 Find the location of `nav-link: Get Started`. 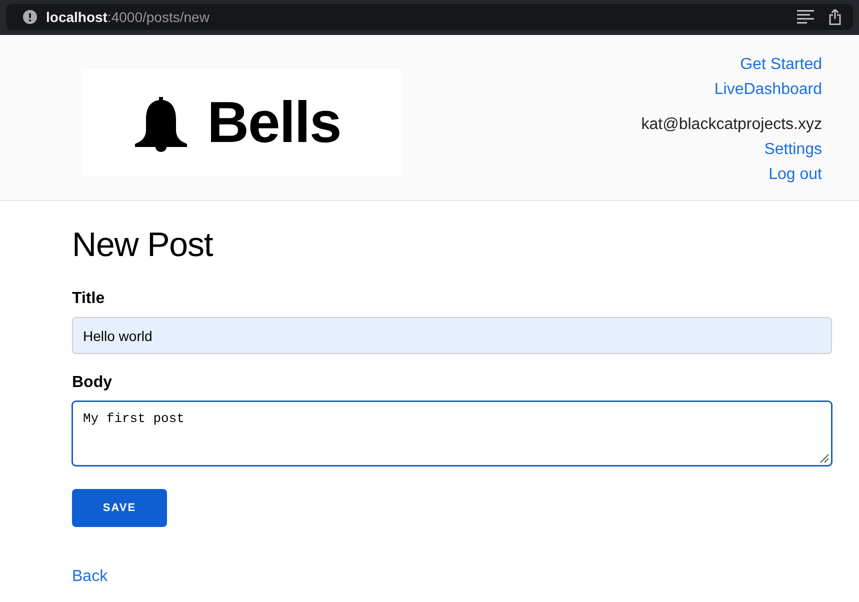

nav-link: Get Started is located at coordinates (781, 64).